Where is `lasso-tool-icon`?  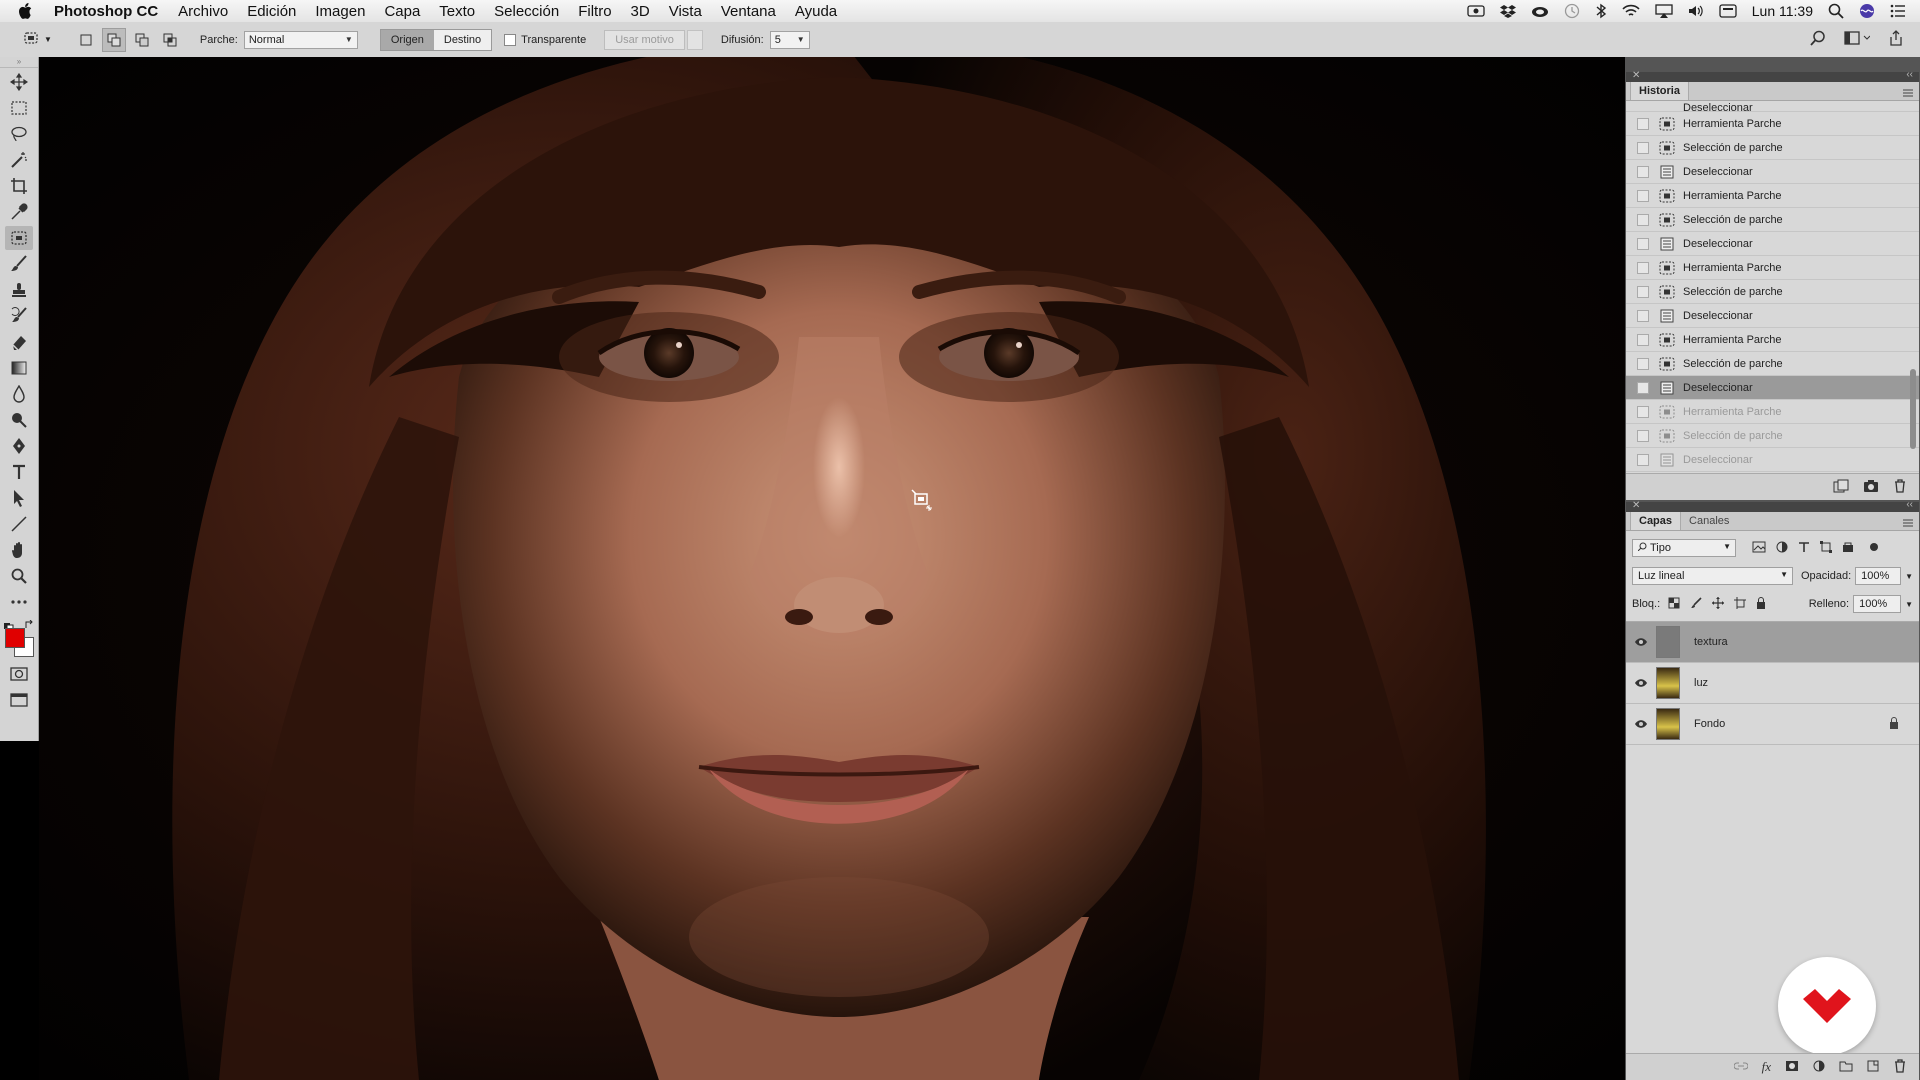 lasso-tool-icon is located at coordinates (19, 134).